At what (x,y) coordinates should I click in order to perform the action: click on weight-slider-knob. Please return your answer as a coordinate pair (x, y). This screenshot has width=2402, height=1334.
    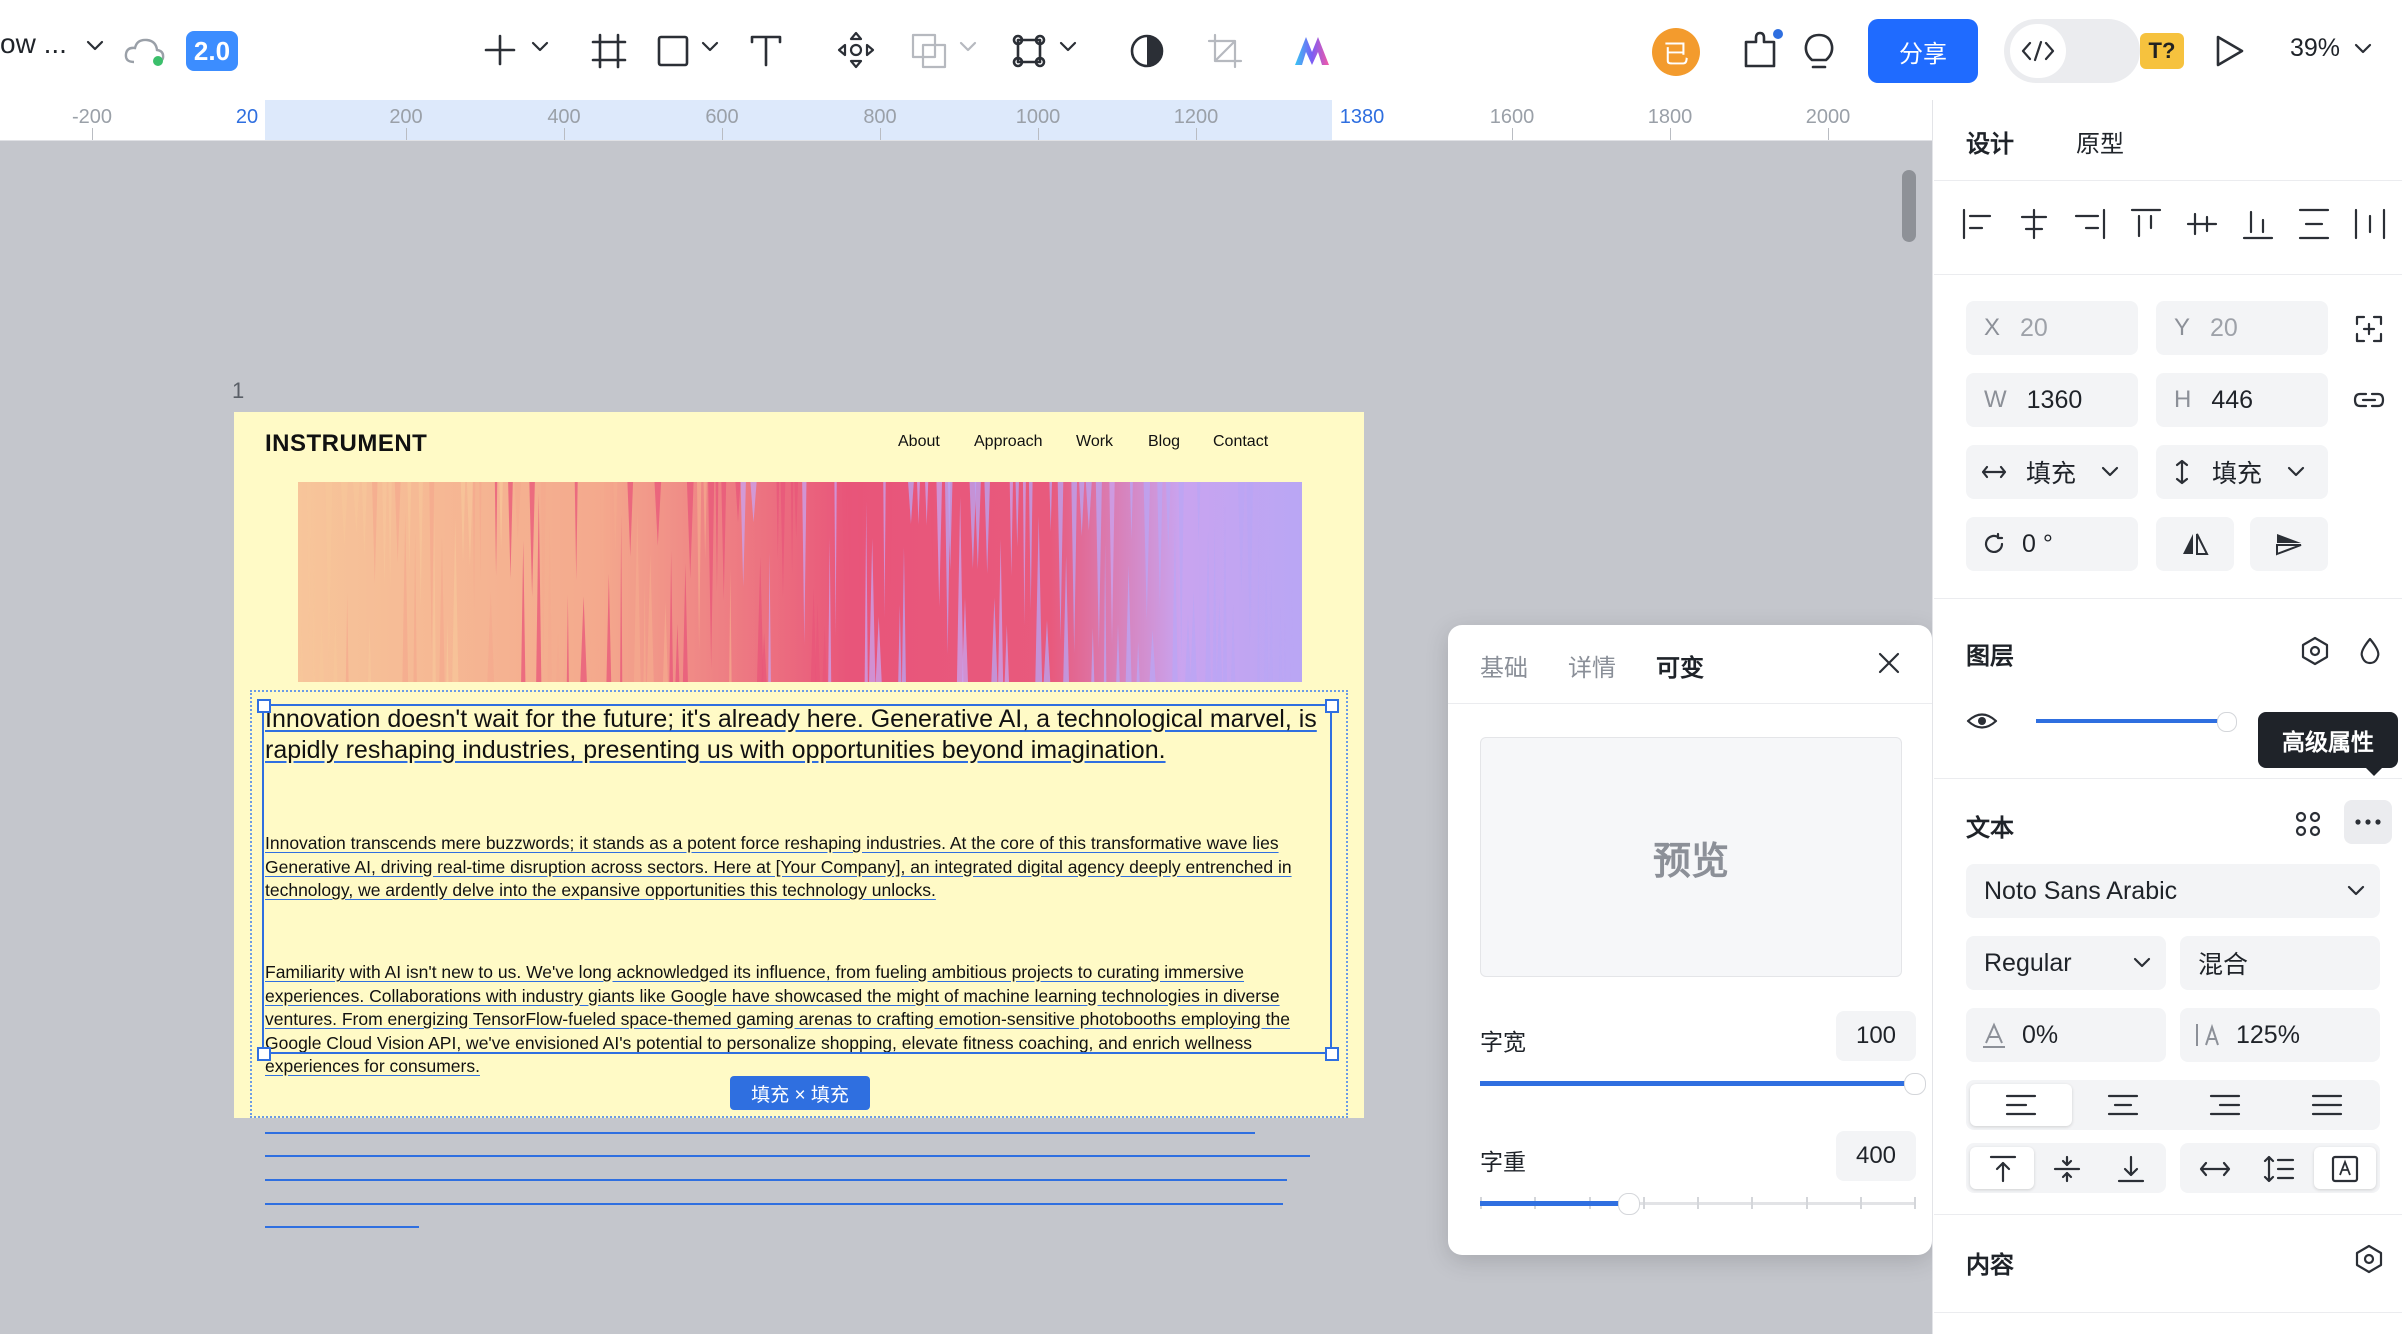
    Looking at the image, I should click on (1629, 1204).